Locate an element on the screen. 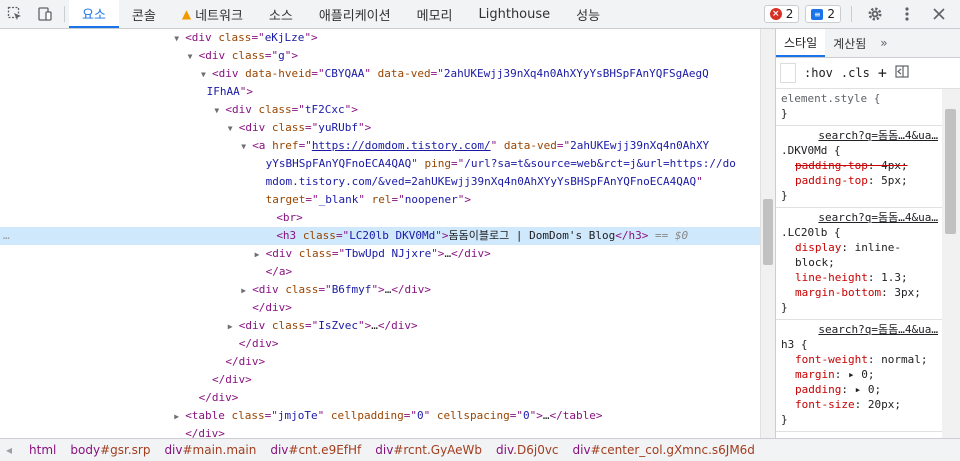  tab-memory: 메모리 is located at coordinates (435, 14).